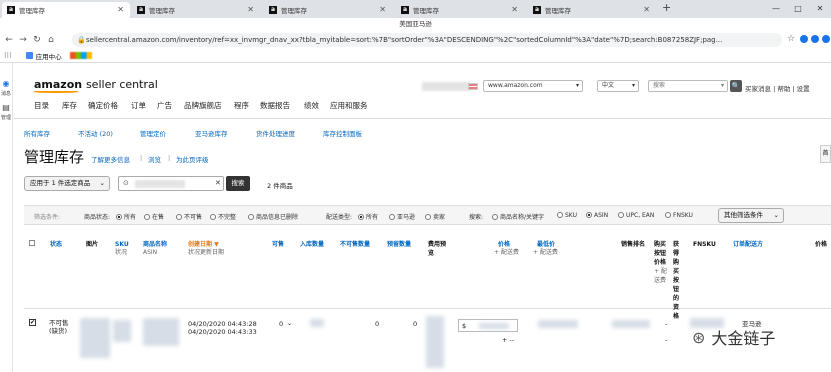 The width and height of the screenshot is (831, 372). I want to click on nav-performance: 绩效, so click(311, 105).